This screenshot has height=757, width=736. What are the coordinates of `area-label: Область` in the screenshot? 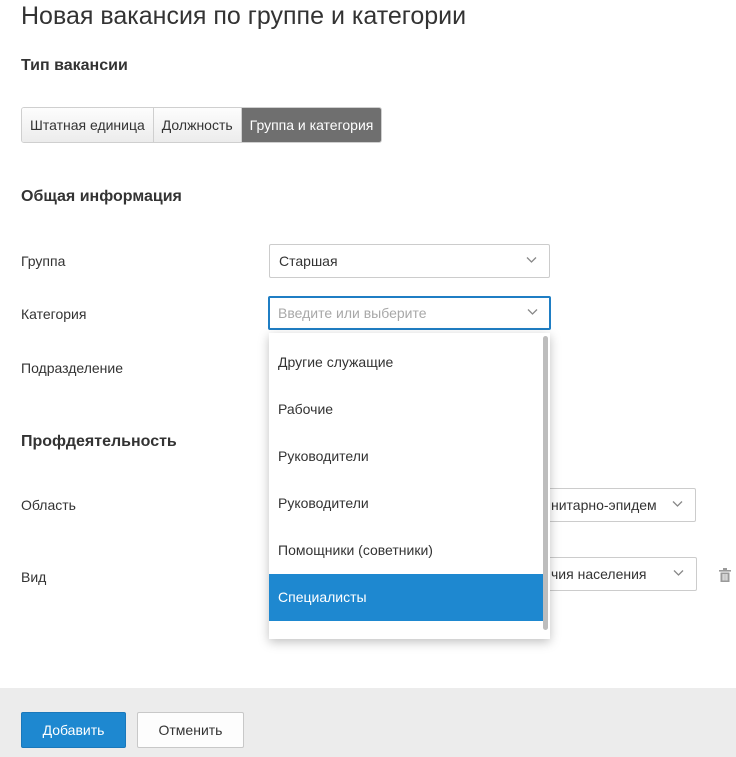 It's located at (48, 505).